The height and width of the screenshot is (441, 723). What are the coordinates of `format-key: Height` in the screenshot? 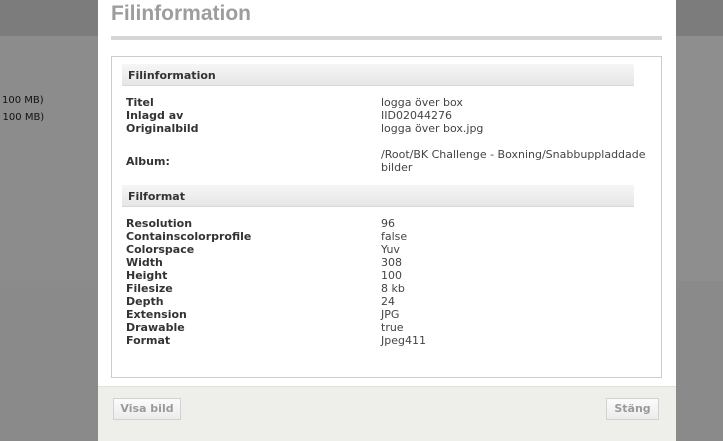 It's located at (147, 275).